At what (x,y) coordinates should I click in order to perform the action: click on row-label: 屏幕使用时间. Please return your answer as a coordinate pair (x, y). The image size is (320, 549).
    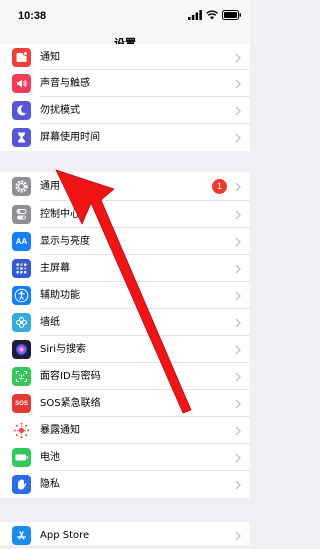
    Looking at the image, I should click on (70, 137).